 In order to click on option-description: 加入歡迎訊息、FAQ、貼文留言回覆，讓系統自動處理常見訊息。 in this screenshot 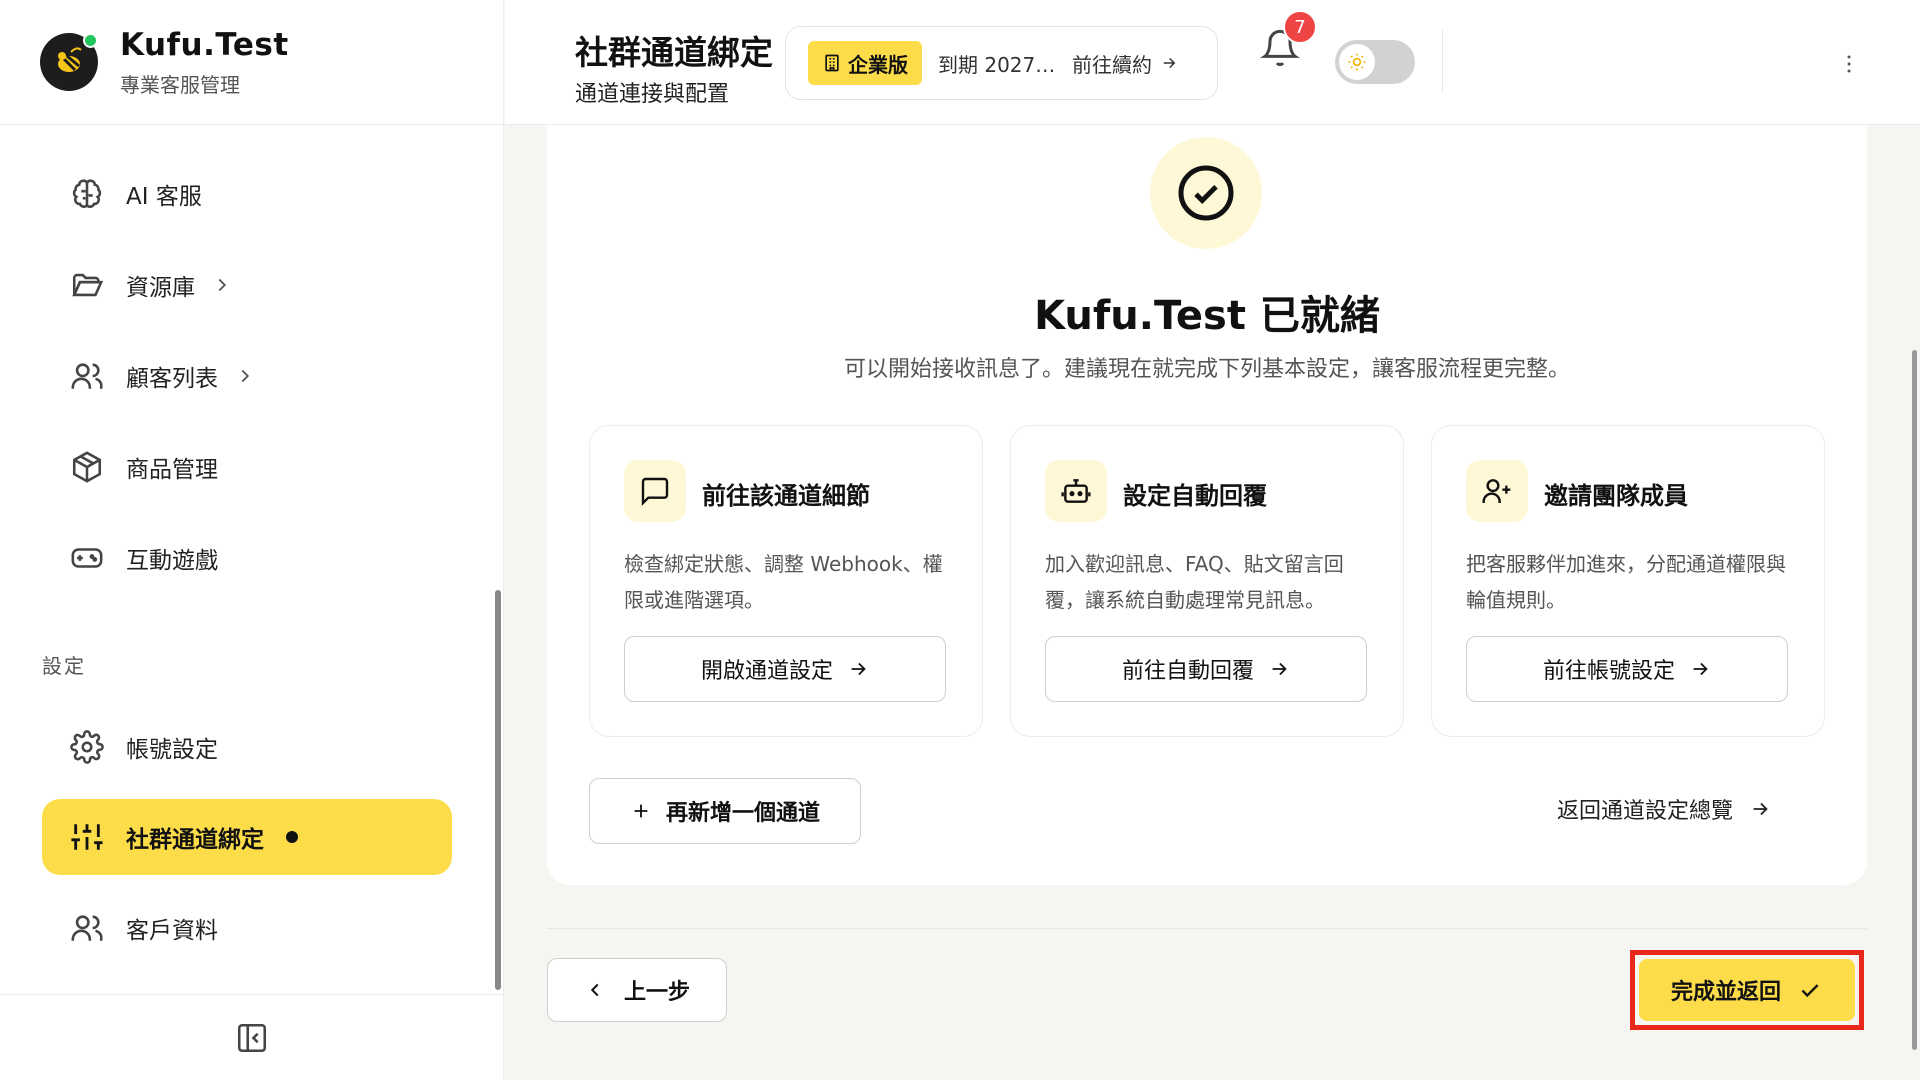, I will do `click(1194, 582)`.